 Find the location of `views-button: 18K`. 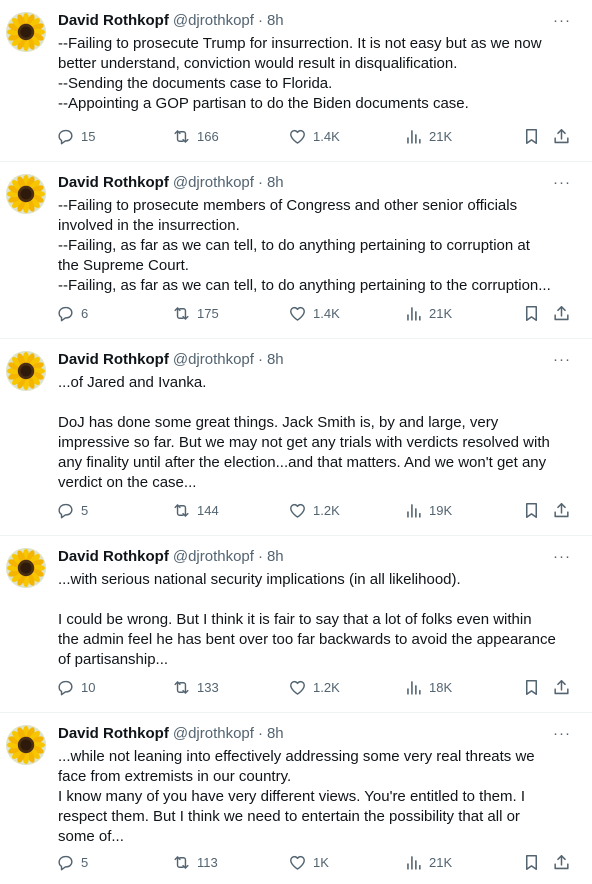

views-button: 18K is located at coordinates (428, 687).